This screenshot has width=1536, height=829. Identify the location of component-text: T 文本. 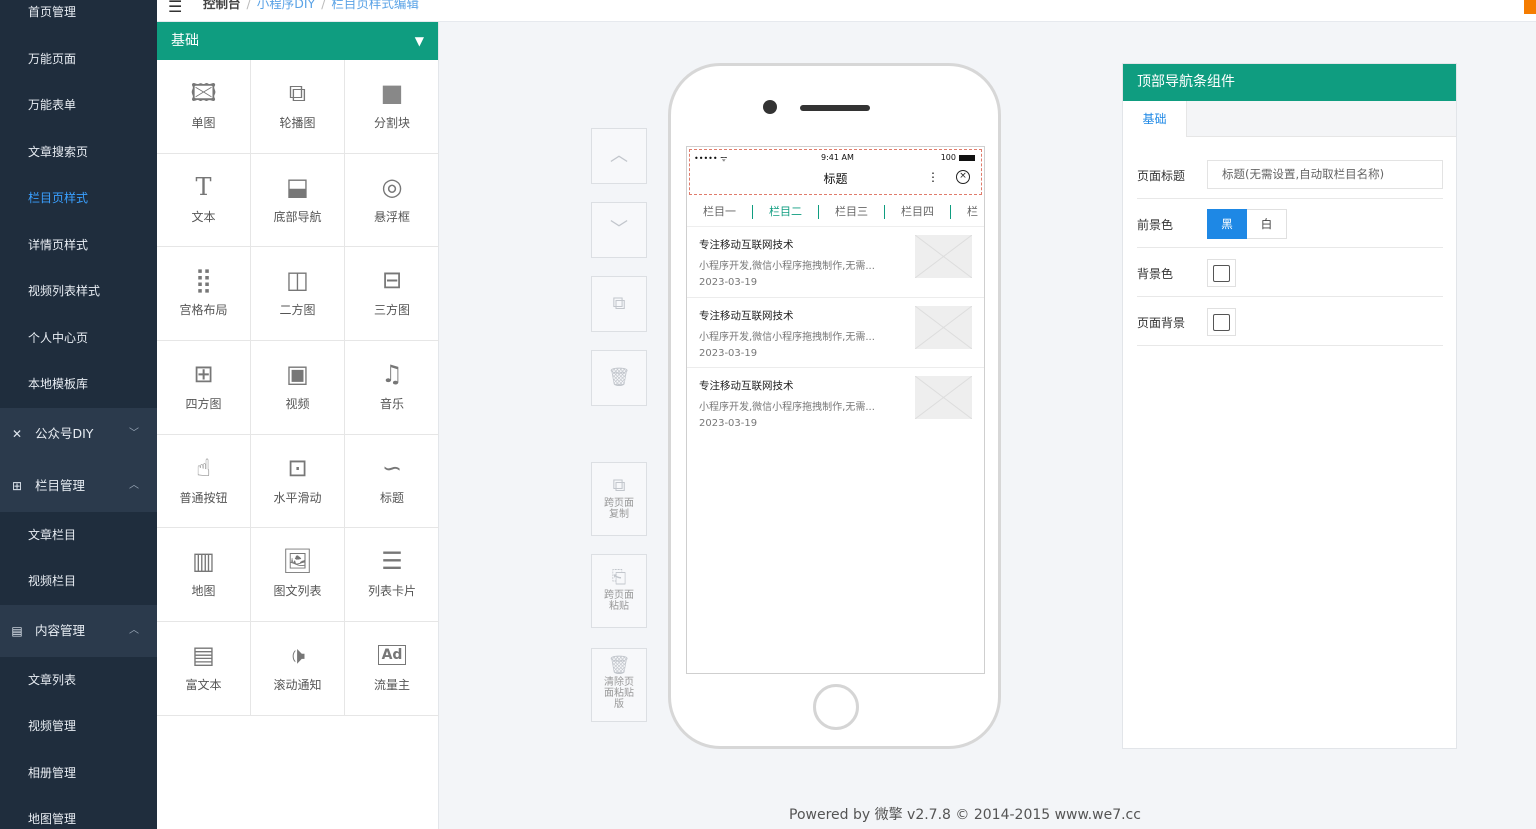
(204, 200).